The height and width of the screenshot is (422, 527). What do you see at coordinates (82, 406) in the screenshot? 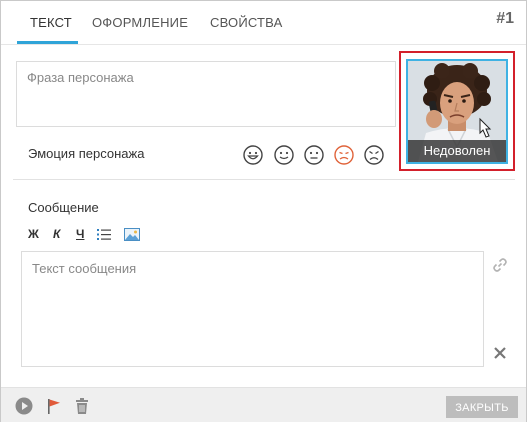
I see `trash-icon` at bounding box center [82, 406].